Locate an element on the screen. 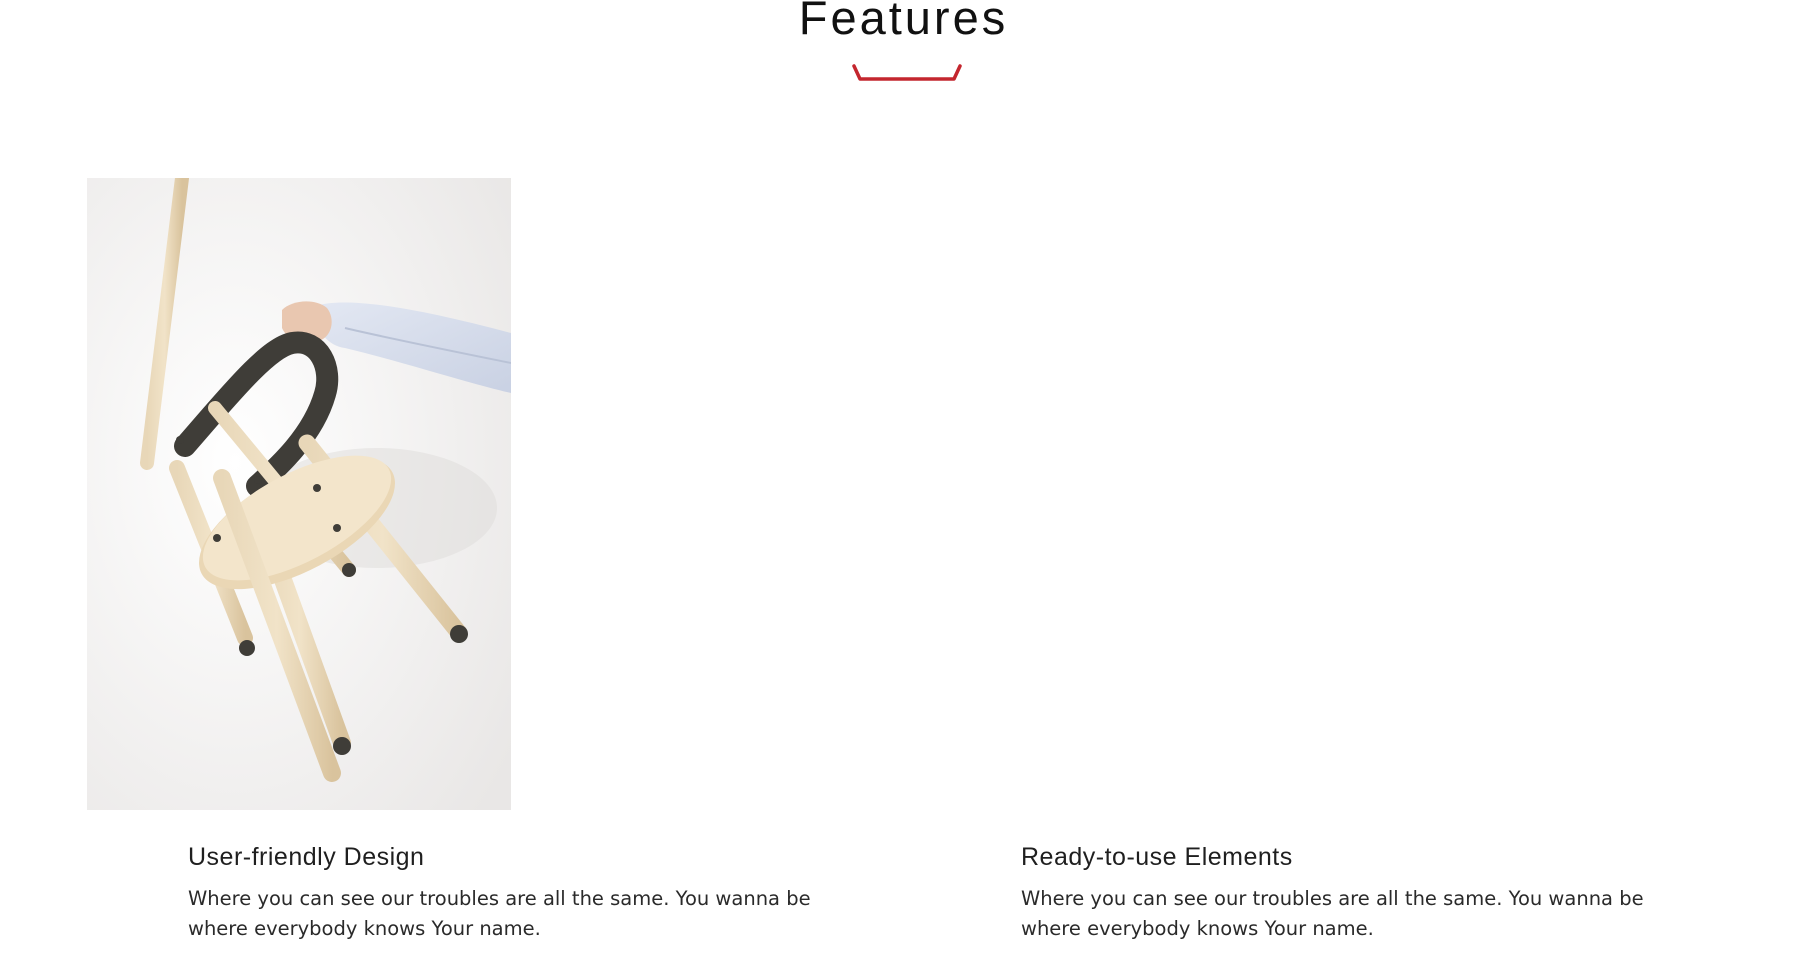 The height and width of the screenshot is (962, 1807). feature-title: Ready-to-use Elements is located at coordinates (1157, 857).